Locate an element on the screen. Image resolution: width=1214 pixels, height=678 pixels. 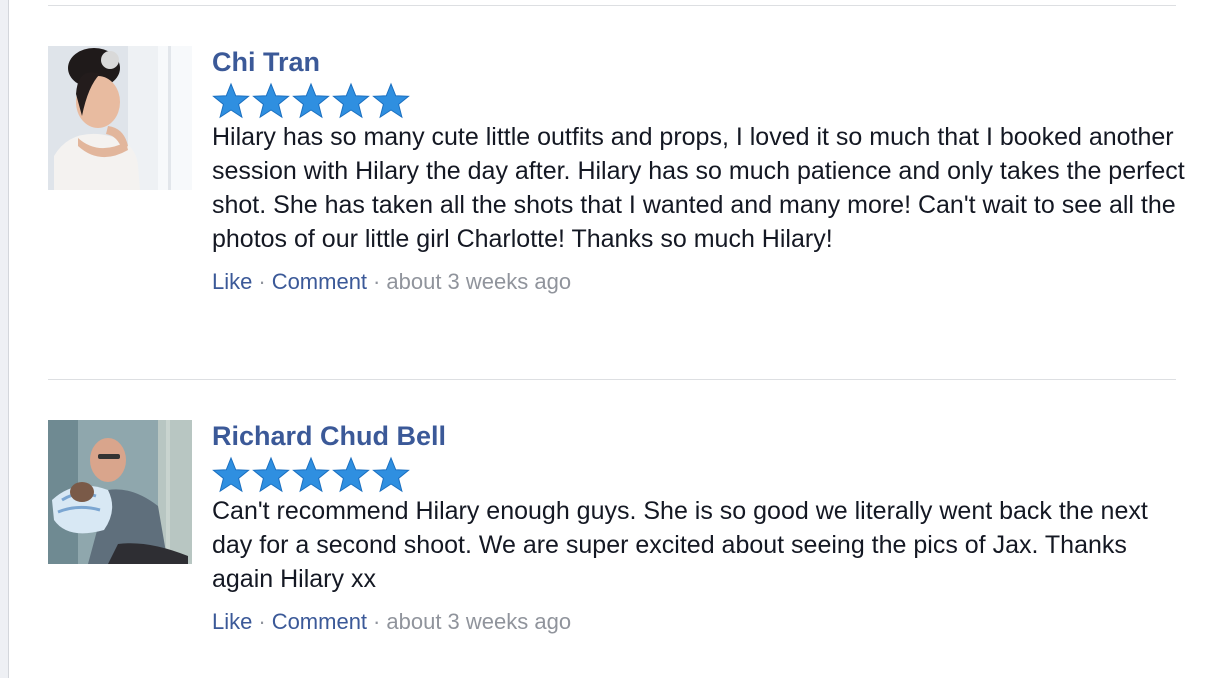
reviewer-name: Chi Tran is located at coordinates (702, 62).